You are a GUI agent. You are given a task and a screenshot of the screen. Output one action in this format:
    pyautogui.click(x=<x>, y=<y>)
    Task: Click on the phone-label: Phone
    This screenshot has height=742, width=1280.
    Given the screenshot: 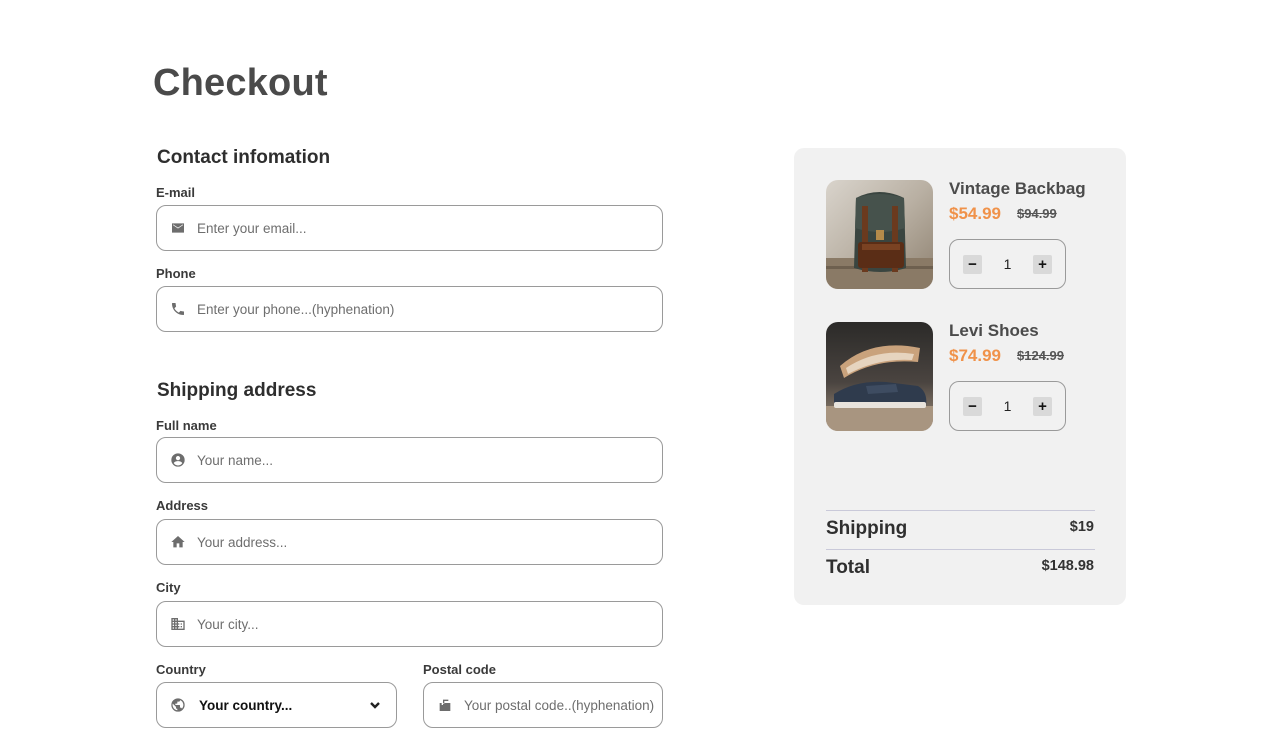 What is the action you would take?
    pyautogui.click(x=176, y=273)
    